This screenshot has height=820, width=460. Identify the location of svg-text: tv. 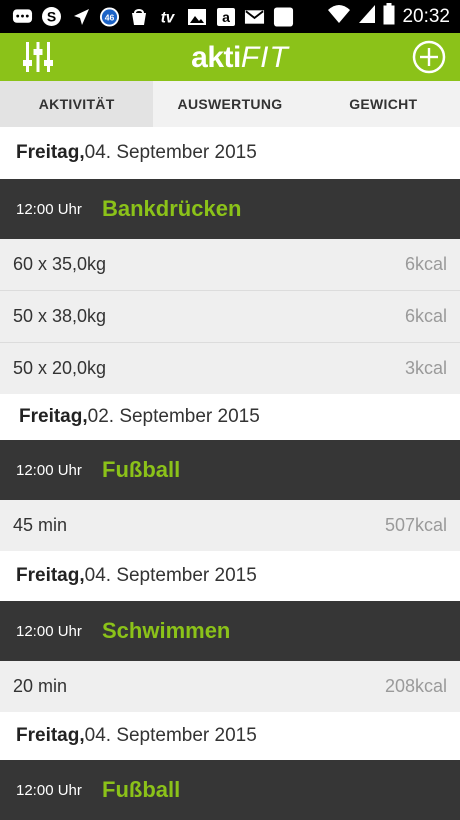
(168, 17).